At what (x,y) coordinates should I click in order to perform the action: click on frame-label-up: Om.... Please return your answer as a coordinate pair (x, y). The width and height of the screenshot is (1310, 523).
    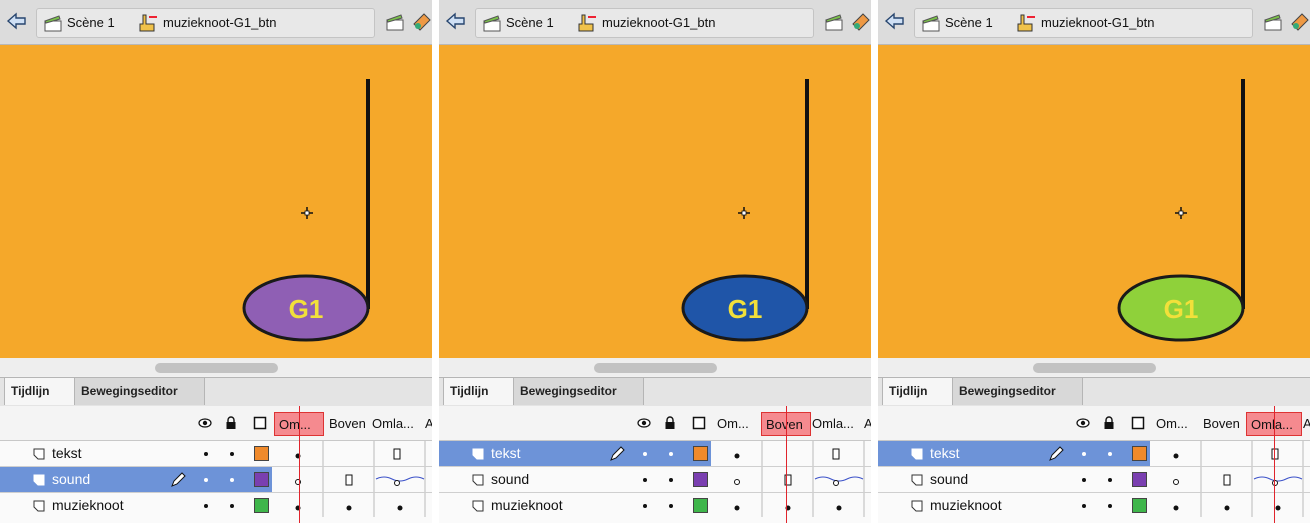
    Looking at the image, I should click on (1172, 424).